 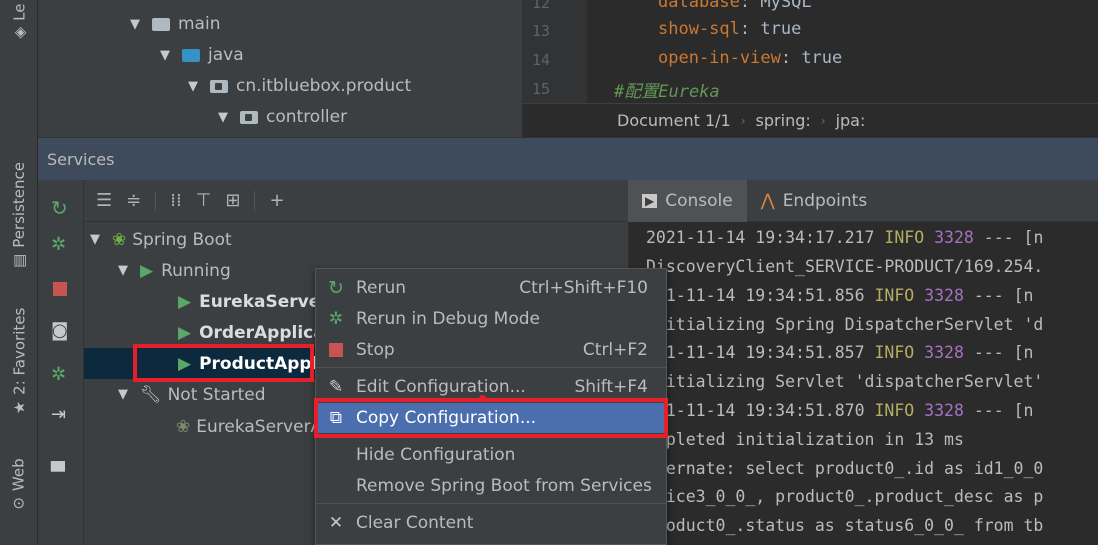 What do you see at coordinates (19, 503) in the screenshot?
I see `web-icon: ⊙` at bounding box center [19, 503].